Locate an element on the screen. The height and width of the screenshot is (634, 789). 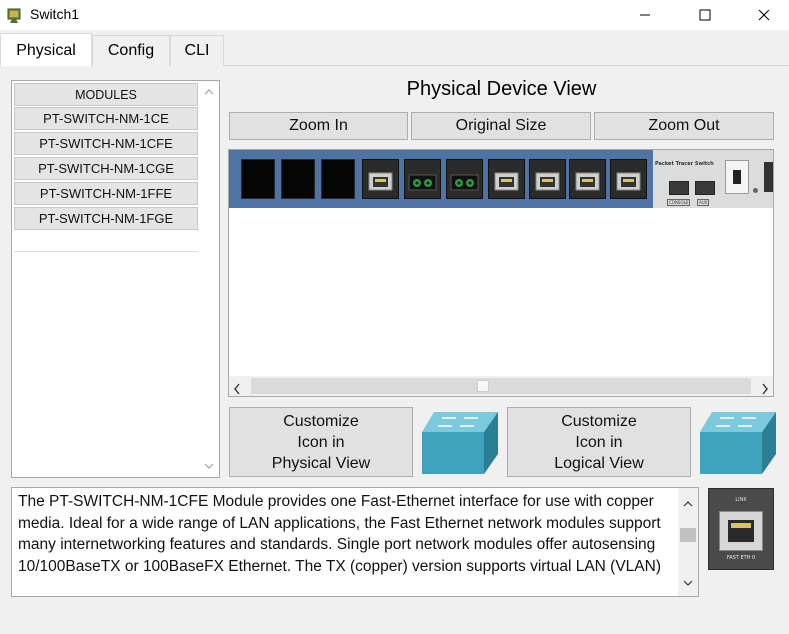
console-port is located at coordinates (679, 188).